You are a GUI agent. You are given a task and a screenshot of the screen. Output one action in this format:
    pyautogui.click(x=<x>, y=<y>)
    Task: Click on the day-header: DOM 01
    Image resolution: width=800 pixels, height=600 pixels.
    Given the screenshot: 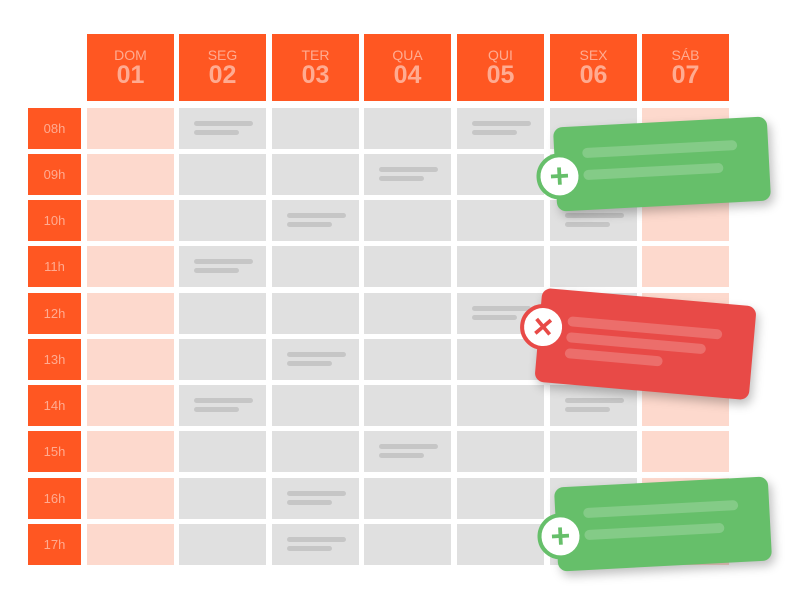 What is the action you would take?
    pyautogui.click(x=130, y=67)
    